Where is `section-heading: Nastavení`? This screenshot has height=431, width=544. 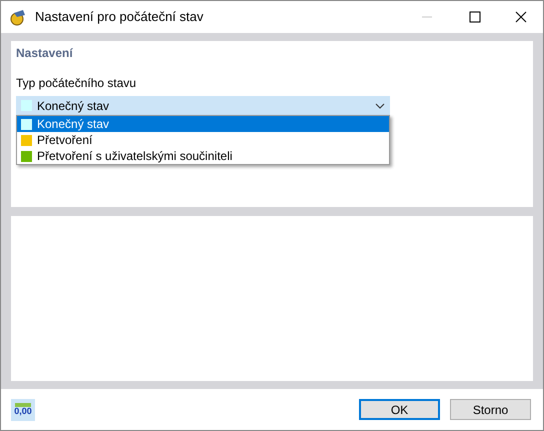 section-heading: Nastavení is located at coordinates (45, 53).